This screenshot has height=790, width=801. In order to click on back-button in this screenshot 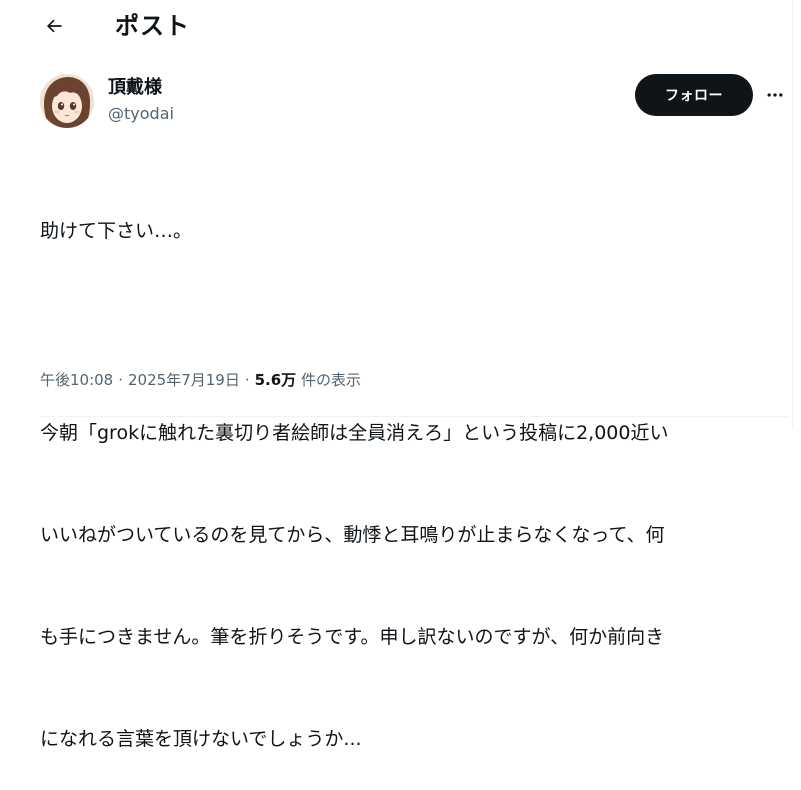, I will do `click(54, 26)`.